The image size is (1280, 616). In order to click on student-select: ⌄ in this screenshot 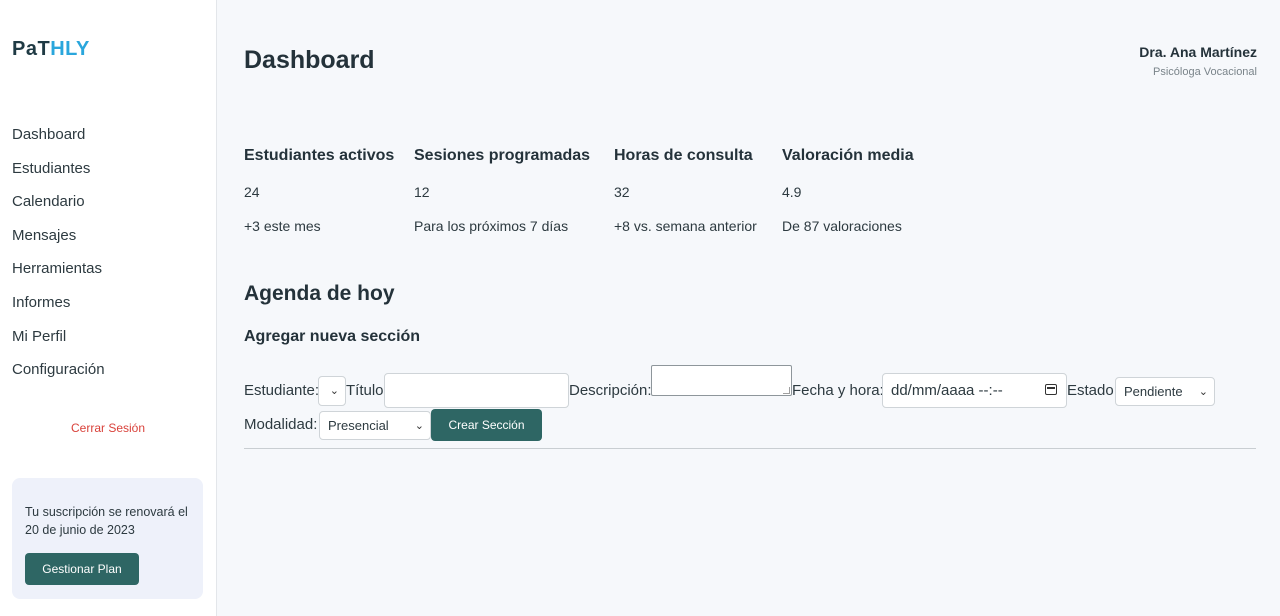, I will do `click(332, 391)`.